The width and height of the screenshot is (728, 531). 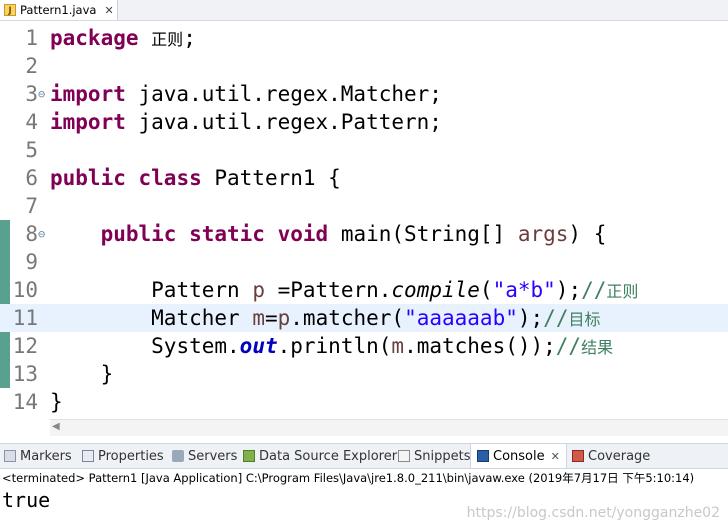 I want to click on snippets-icon, so click(x=404, y=456).